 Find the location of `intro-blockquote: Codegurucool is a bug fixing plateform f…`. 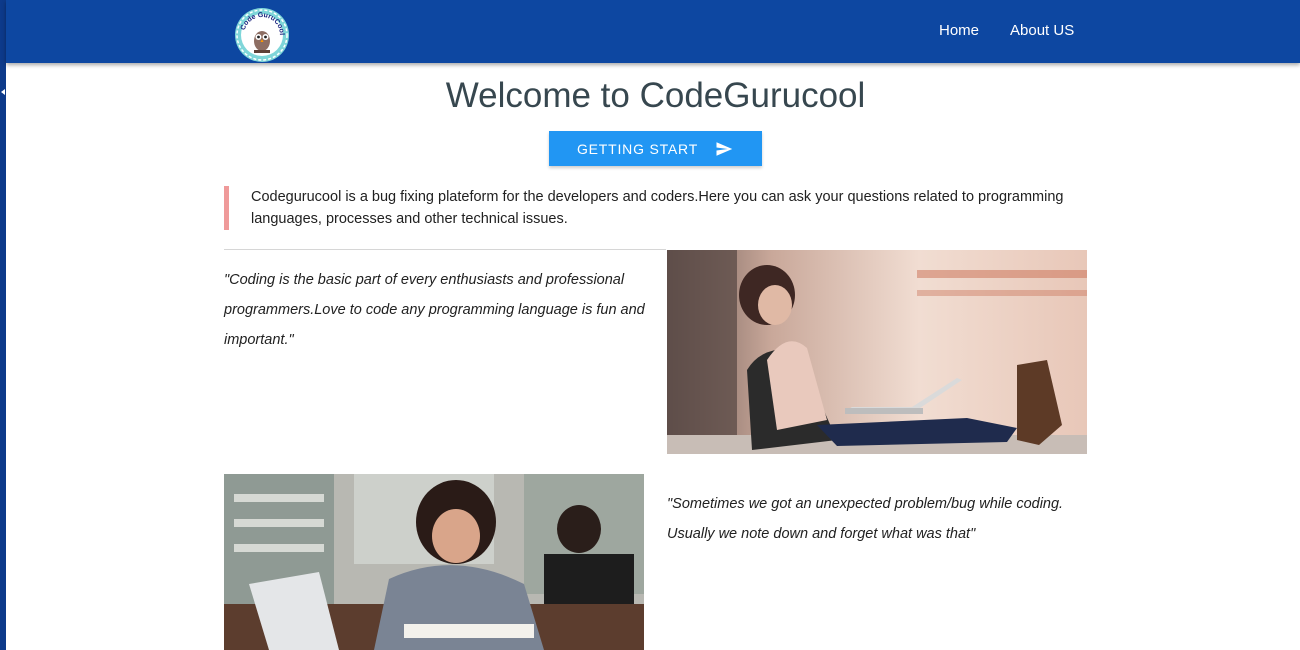

intro-blockquote: Codegurucool is a bug fixing plateform f… is located at coordinates (654, 208).